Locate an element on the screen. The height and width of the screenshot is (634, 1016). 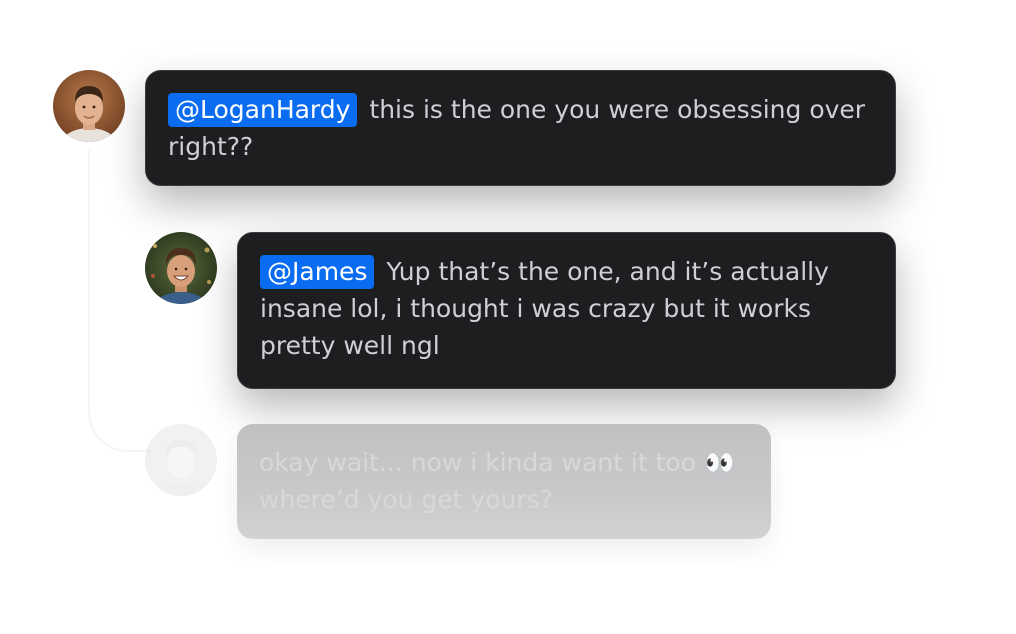
avatar-man-icon is located at coordinates (89, 106).